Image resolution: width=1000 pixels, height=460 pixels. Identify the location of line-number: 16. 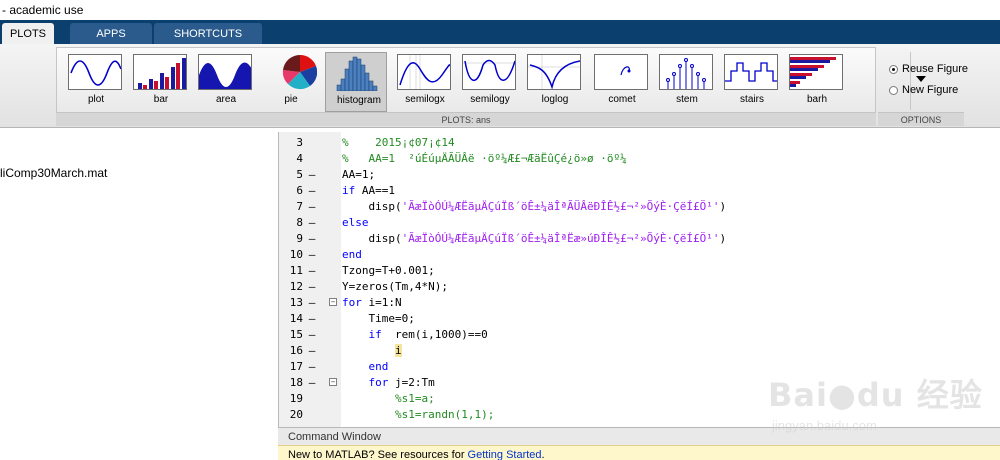
(296, 350).